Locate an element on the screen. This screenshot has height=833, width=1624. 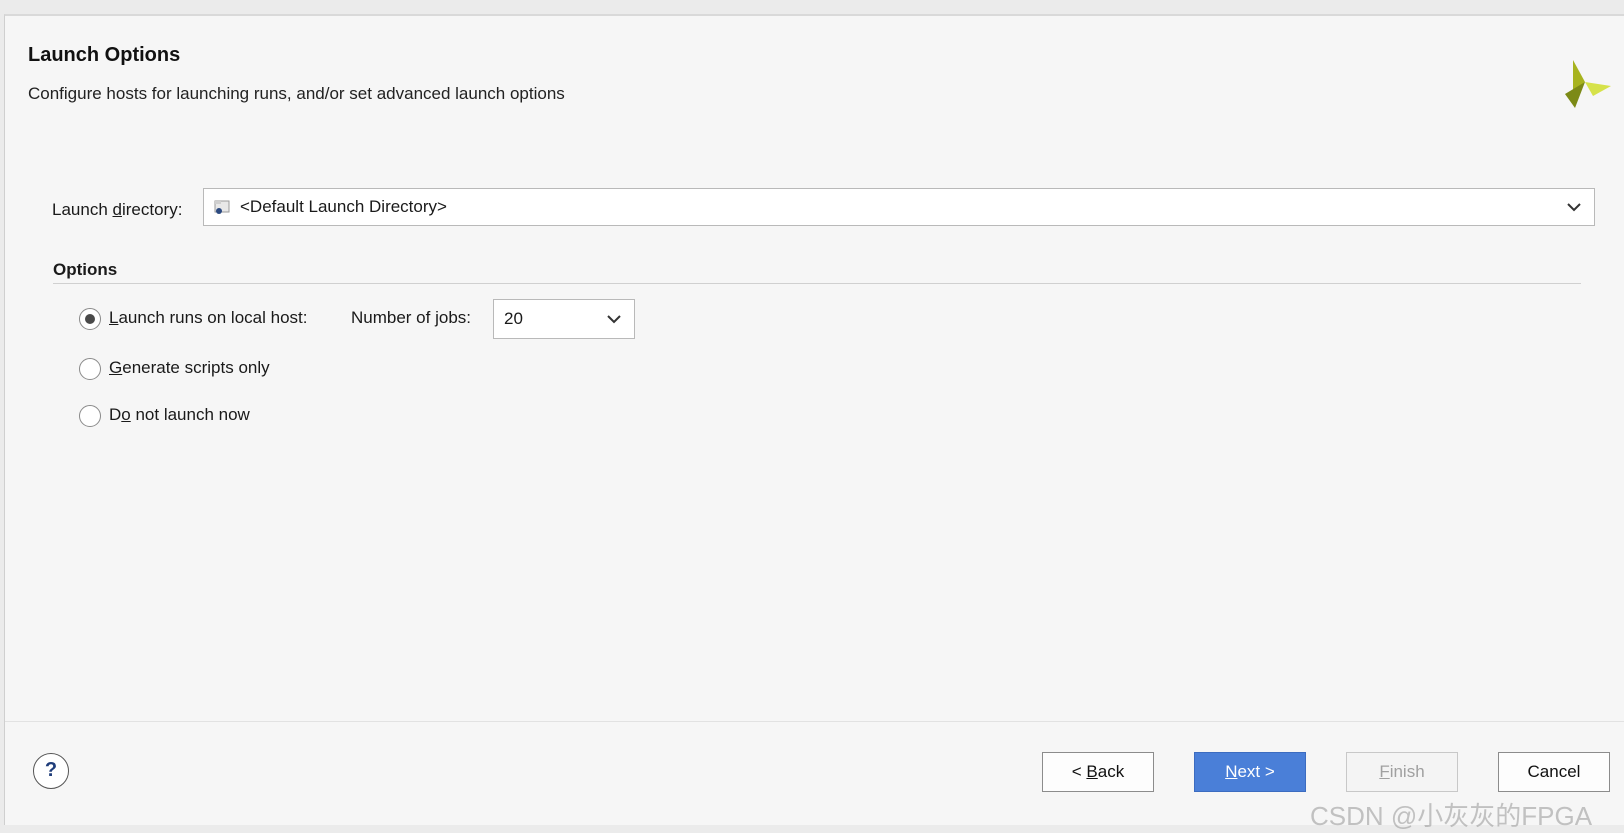
back-button: < Back is located at coordinates (1098, 772).